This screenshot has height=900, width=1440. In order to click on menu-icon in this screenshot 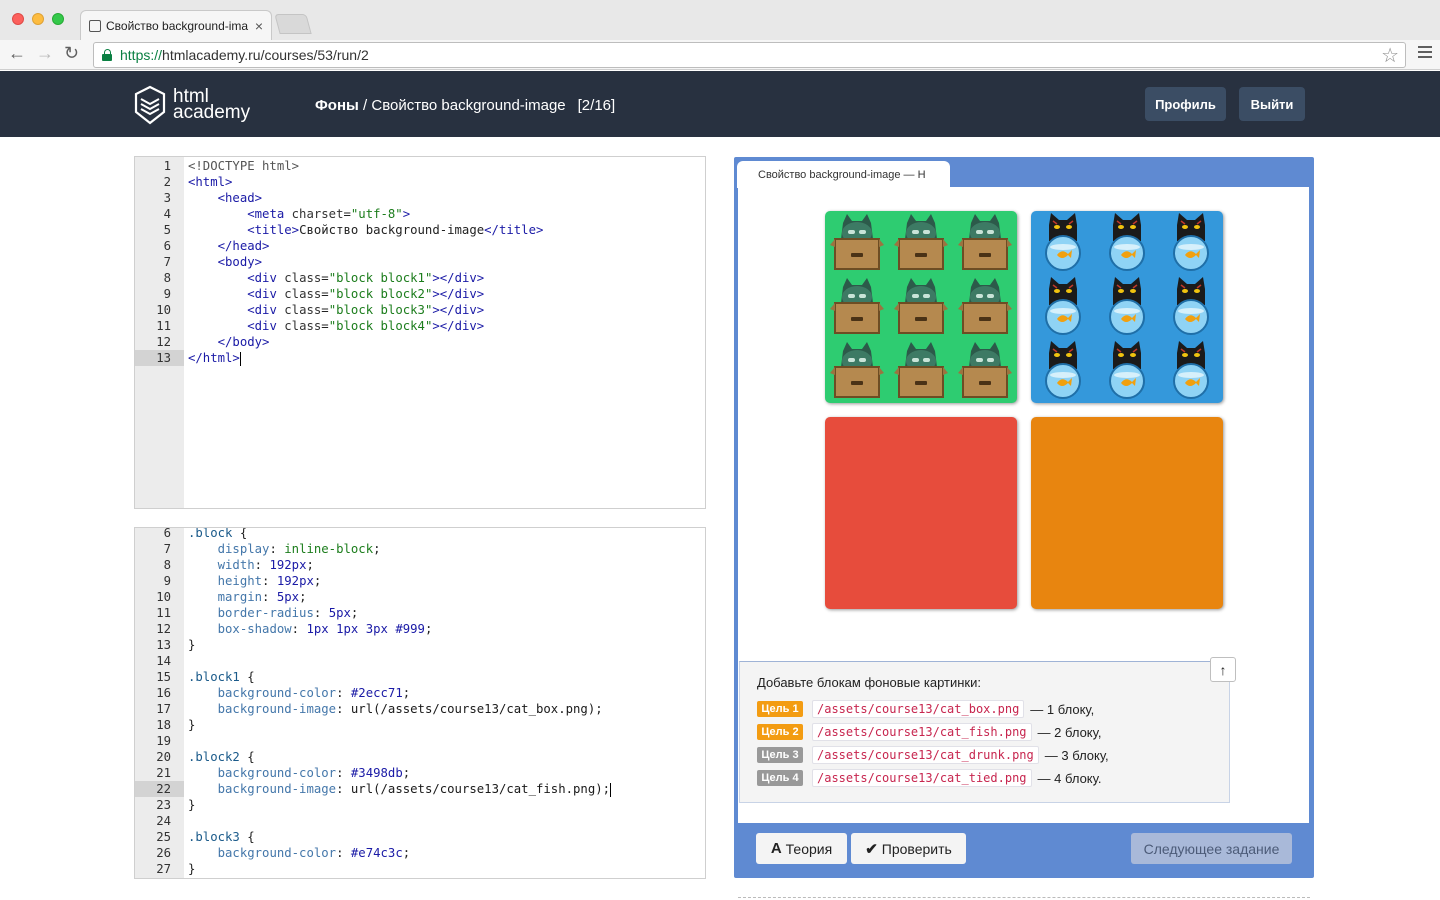, I will do `click(1425, 53)`.